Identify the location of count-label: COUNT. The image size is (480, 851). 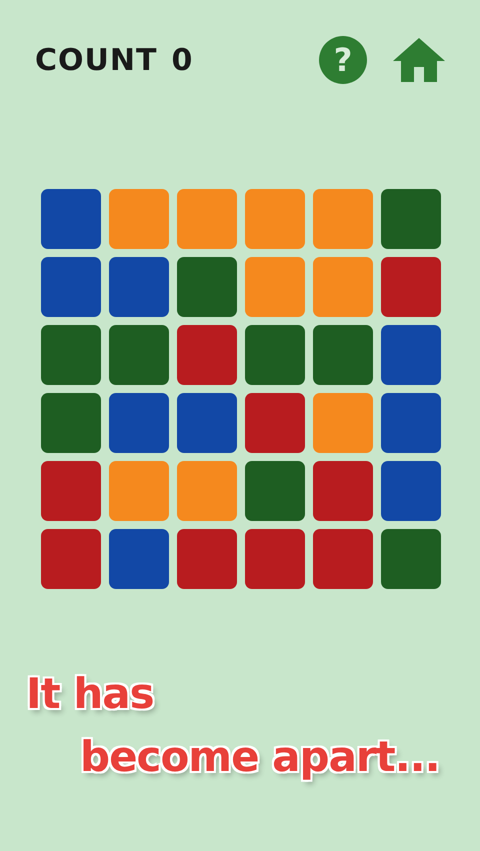
(96, 60).